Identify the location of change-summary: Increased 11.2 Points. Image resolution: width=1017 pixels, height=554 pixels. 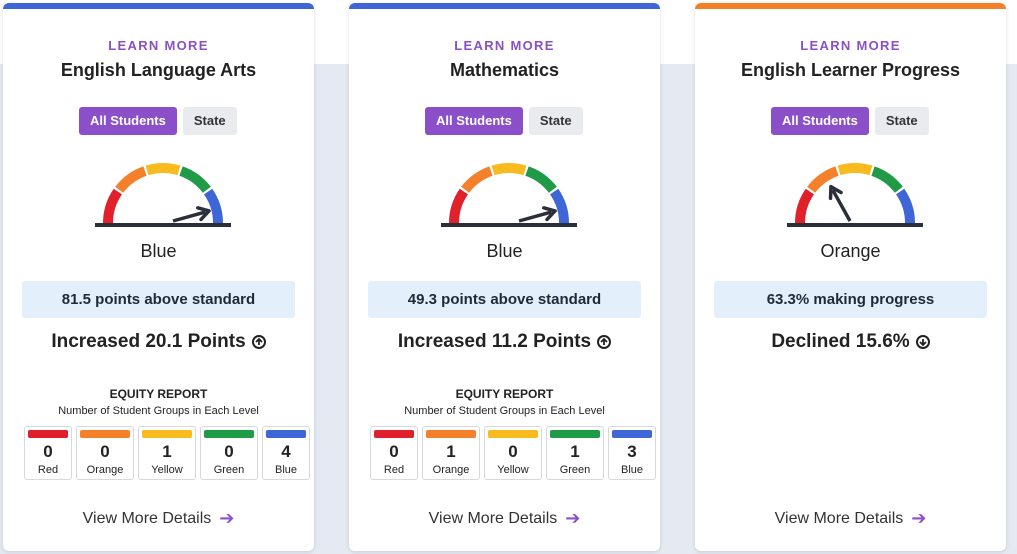
(504, 342).